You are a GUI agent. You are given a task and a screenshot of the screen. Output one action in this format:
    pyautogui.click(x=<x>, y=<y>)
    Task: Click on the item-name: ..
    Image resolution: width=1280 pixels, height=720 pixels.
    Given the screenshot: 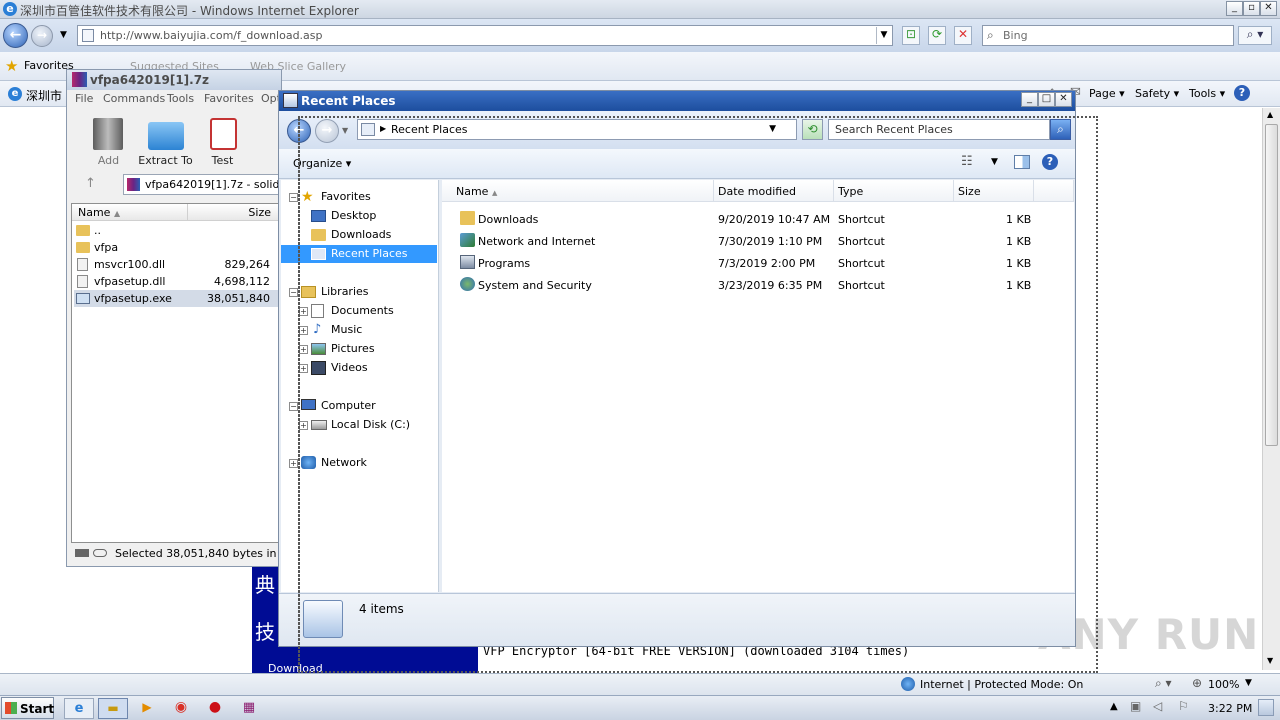 What is the action you would take?
    pyautogui.click(x=97, y=230)
    